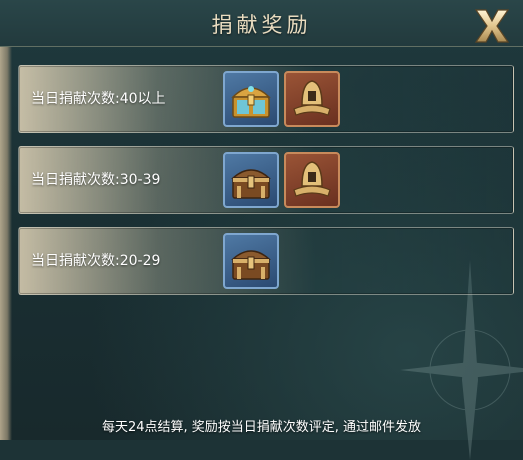 The height and width of the screenshot is (460, 523). Describe the element at coordinates (98, 99) in the screenshot. I see `tier-label: 当日捐献次数:40以上` at that location.